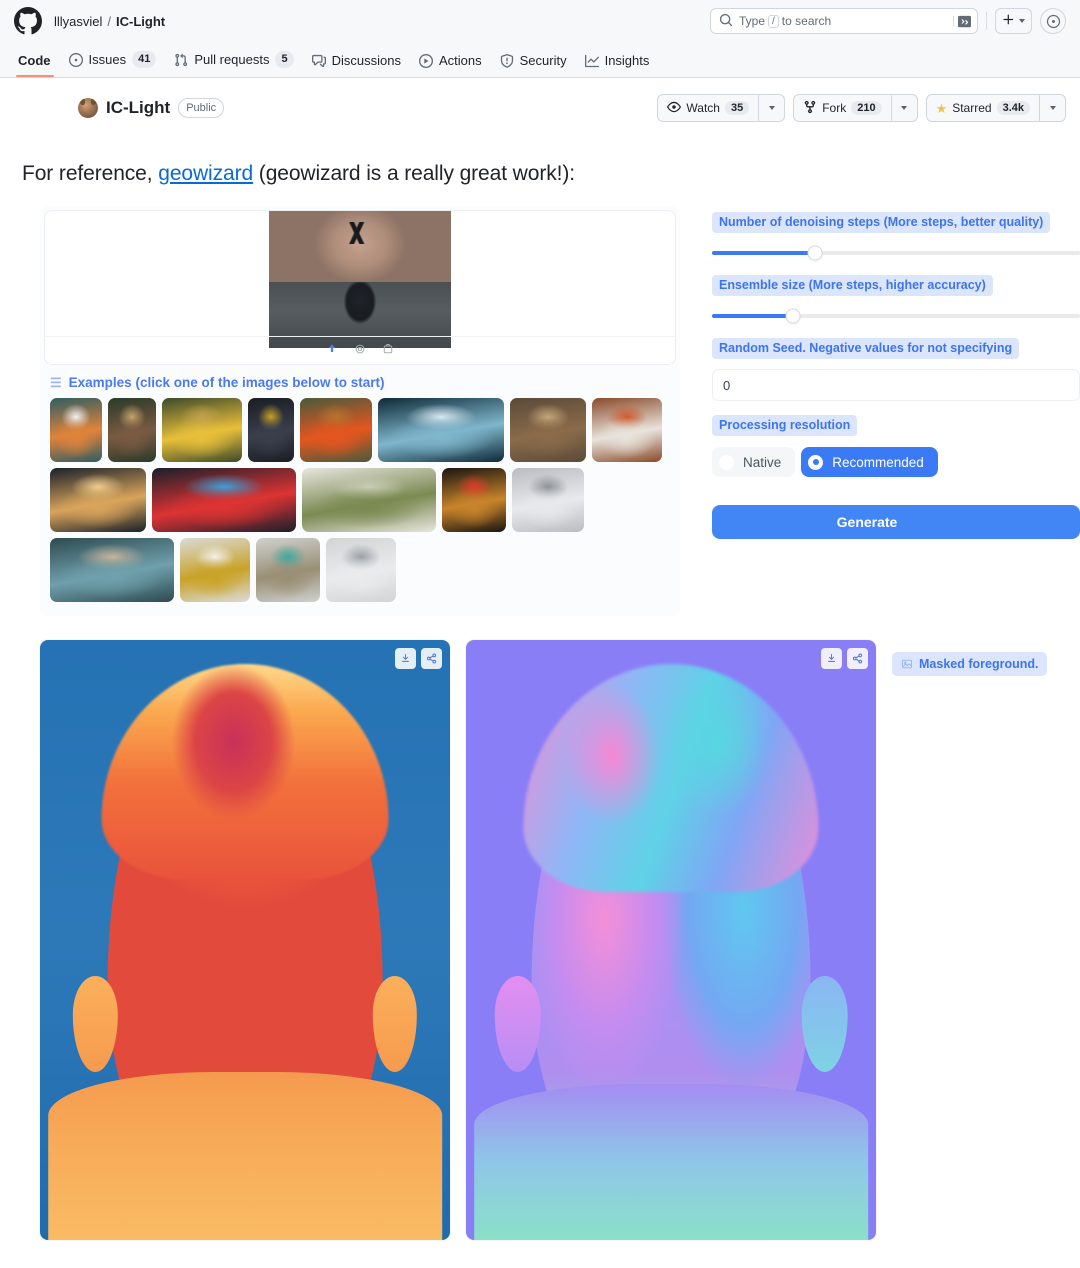  What do you see at coordinates (232, 59) in the screenshot?
I see `nav-label: Pull requests` at bounding box center [232, 59].